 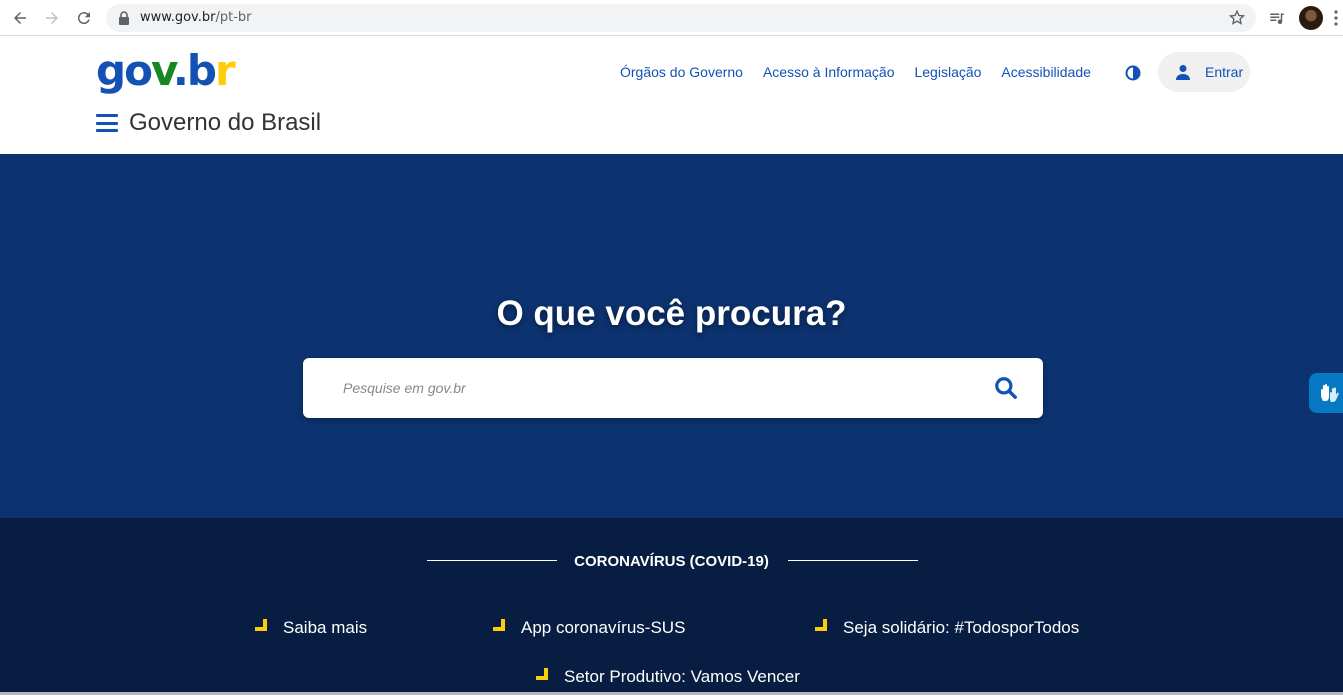 I want to click on media-icon, so click(x=1277, y=18).